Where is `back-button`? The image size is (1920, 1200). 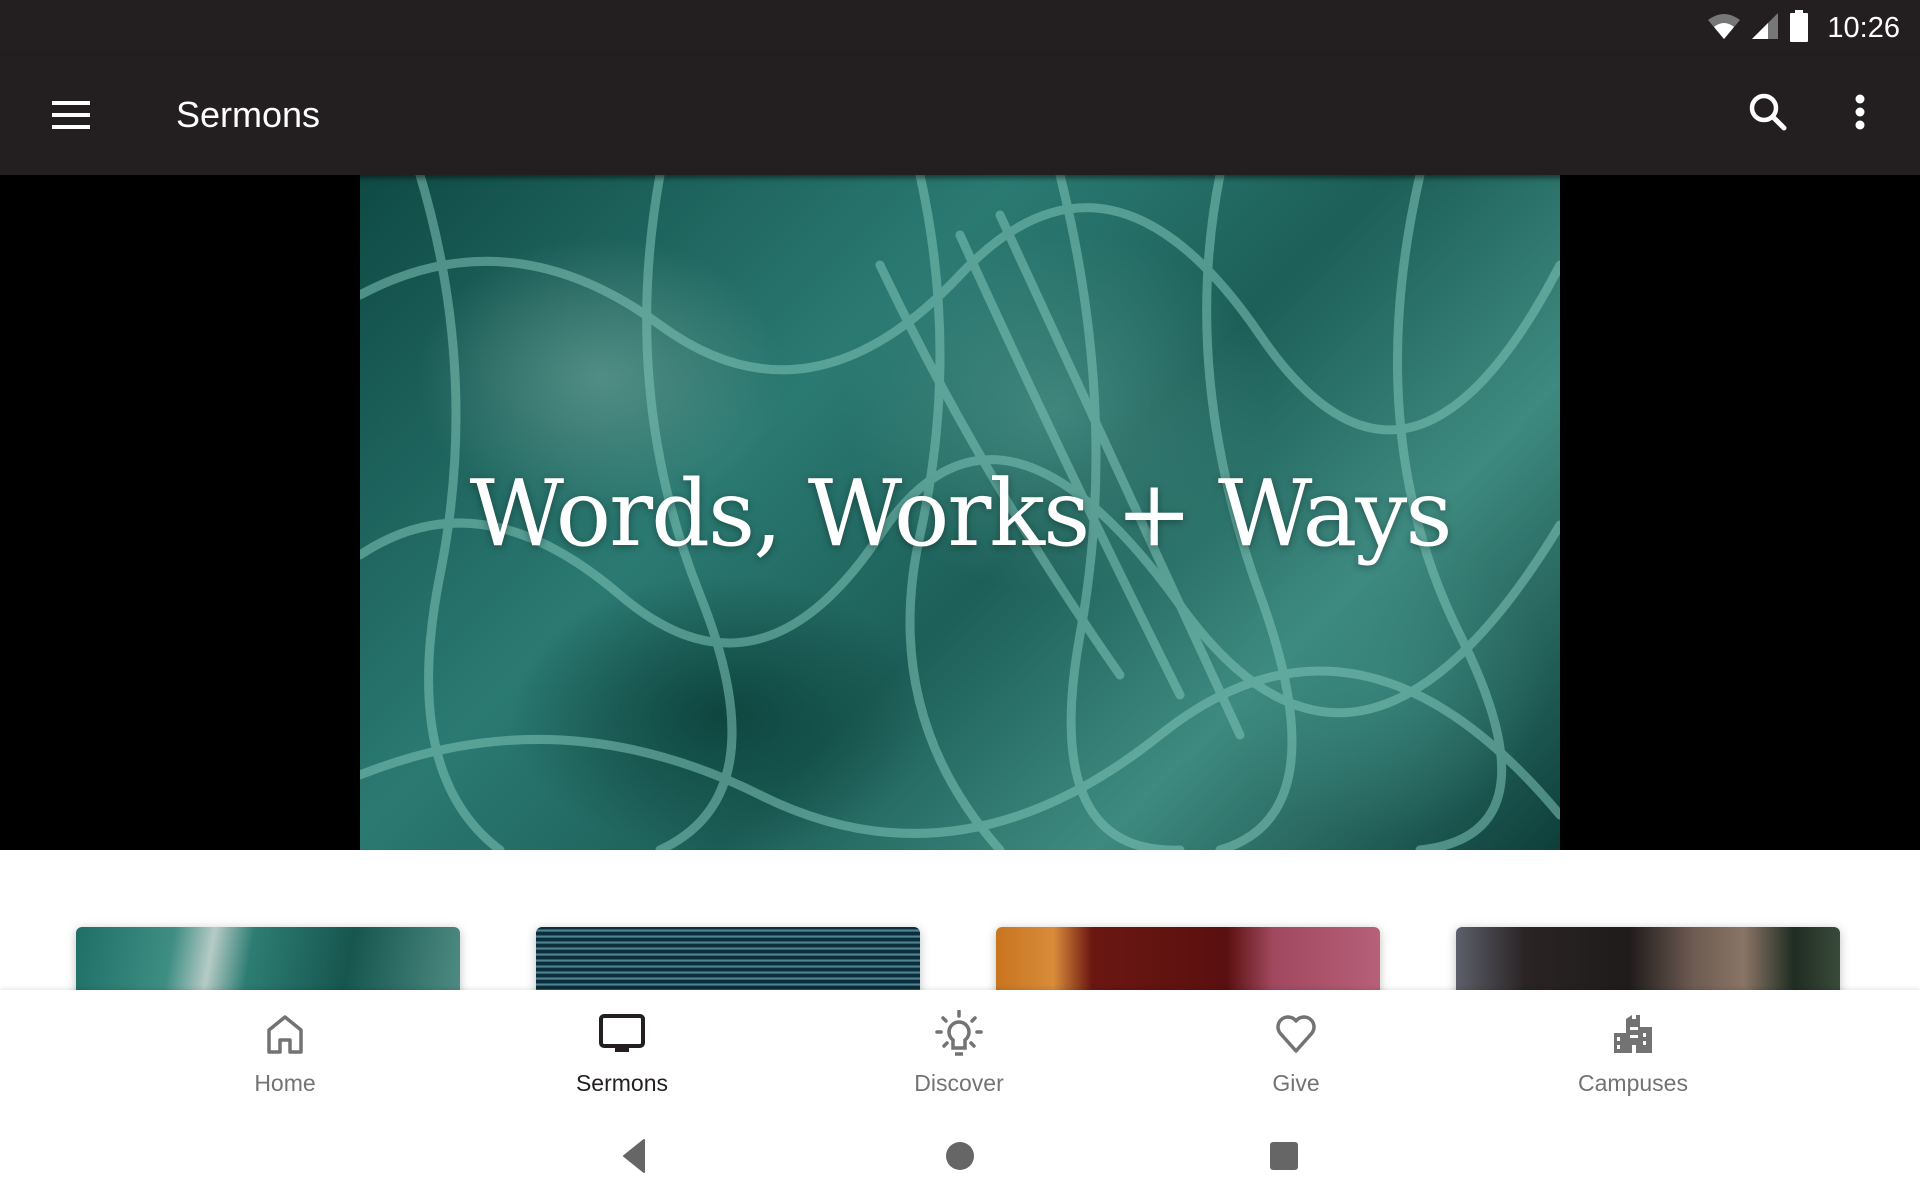
back-button is located at coordinates (634, 1158).